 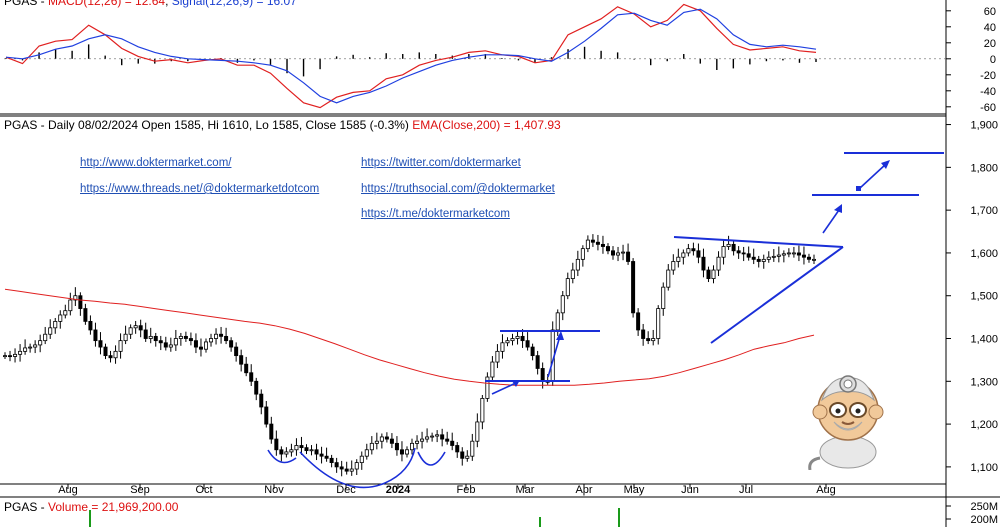 I want to click on volume-y-tick-label: 200M, so click(x=984, y=520).